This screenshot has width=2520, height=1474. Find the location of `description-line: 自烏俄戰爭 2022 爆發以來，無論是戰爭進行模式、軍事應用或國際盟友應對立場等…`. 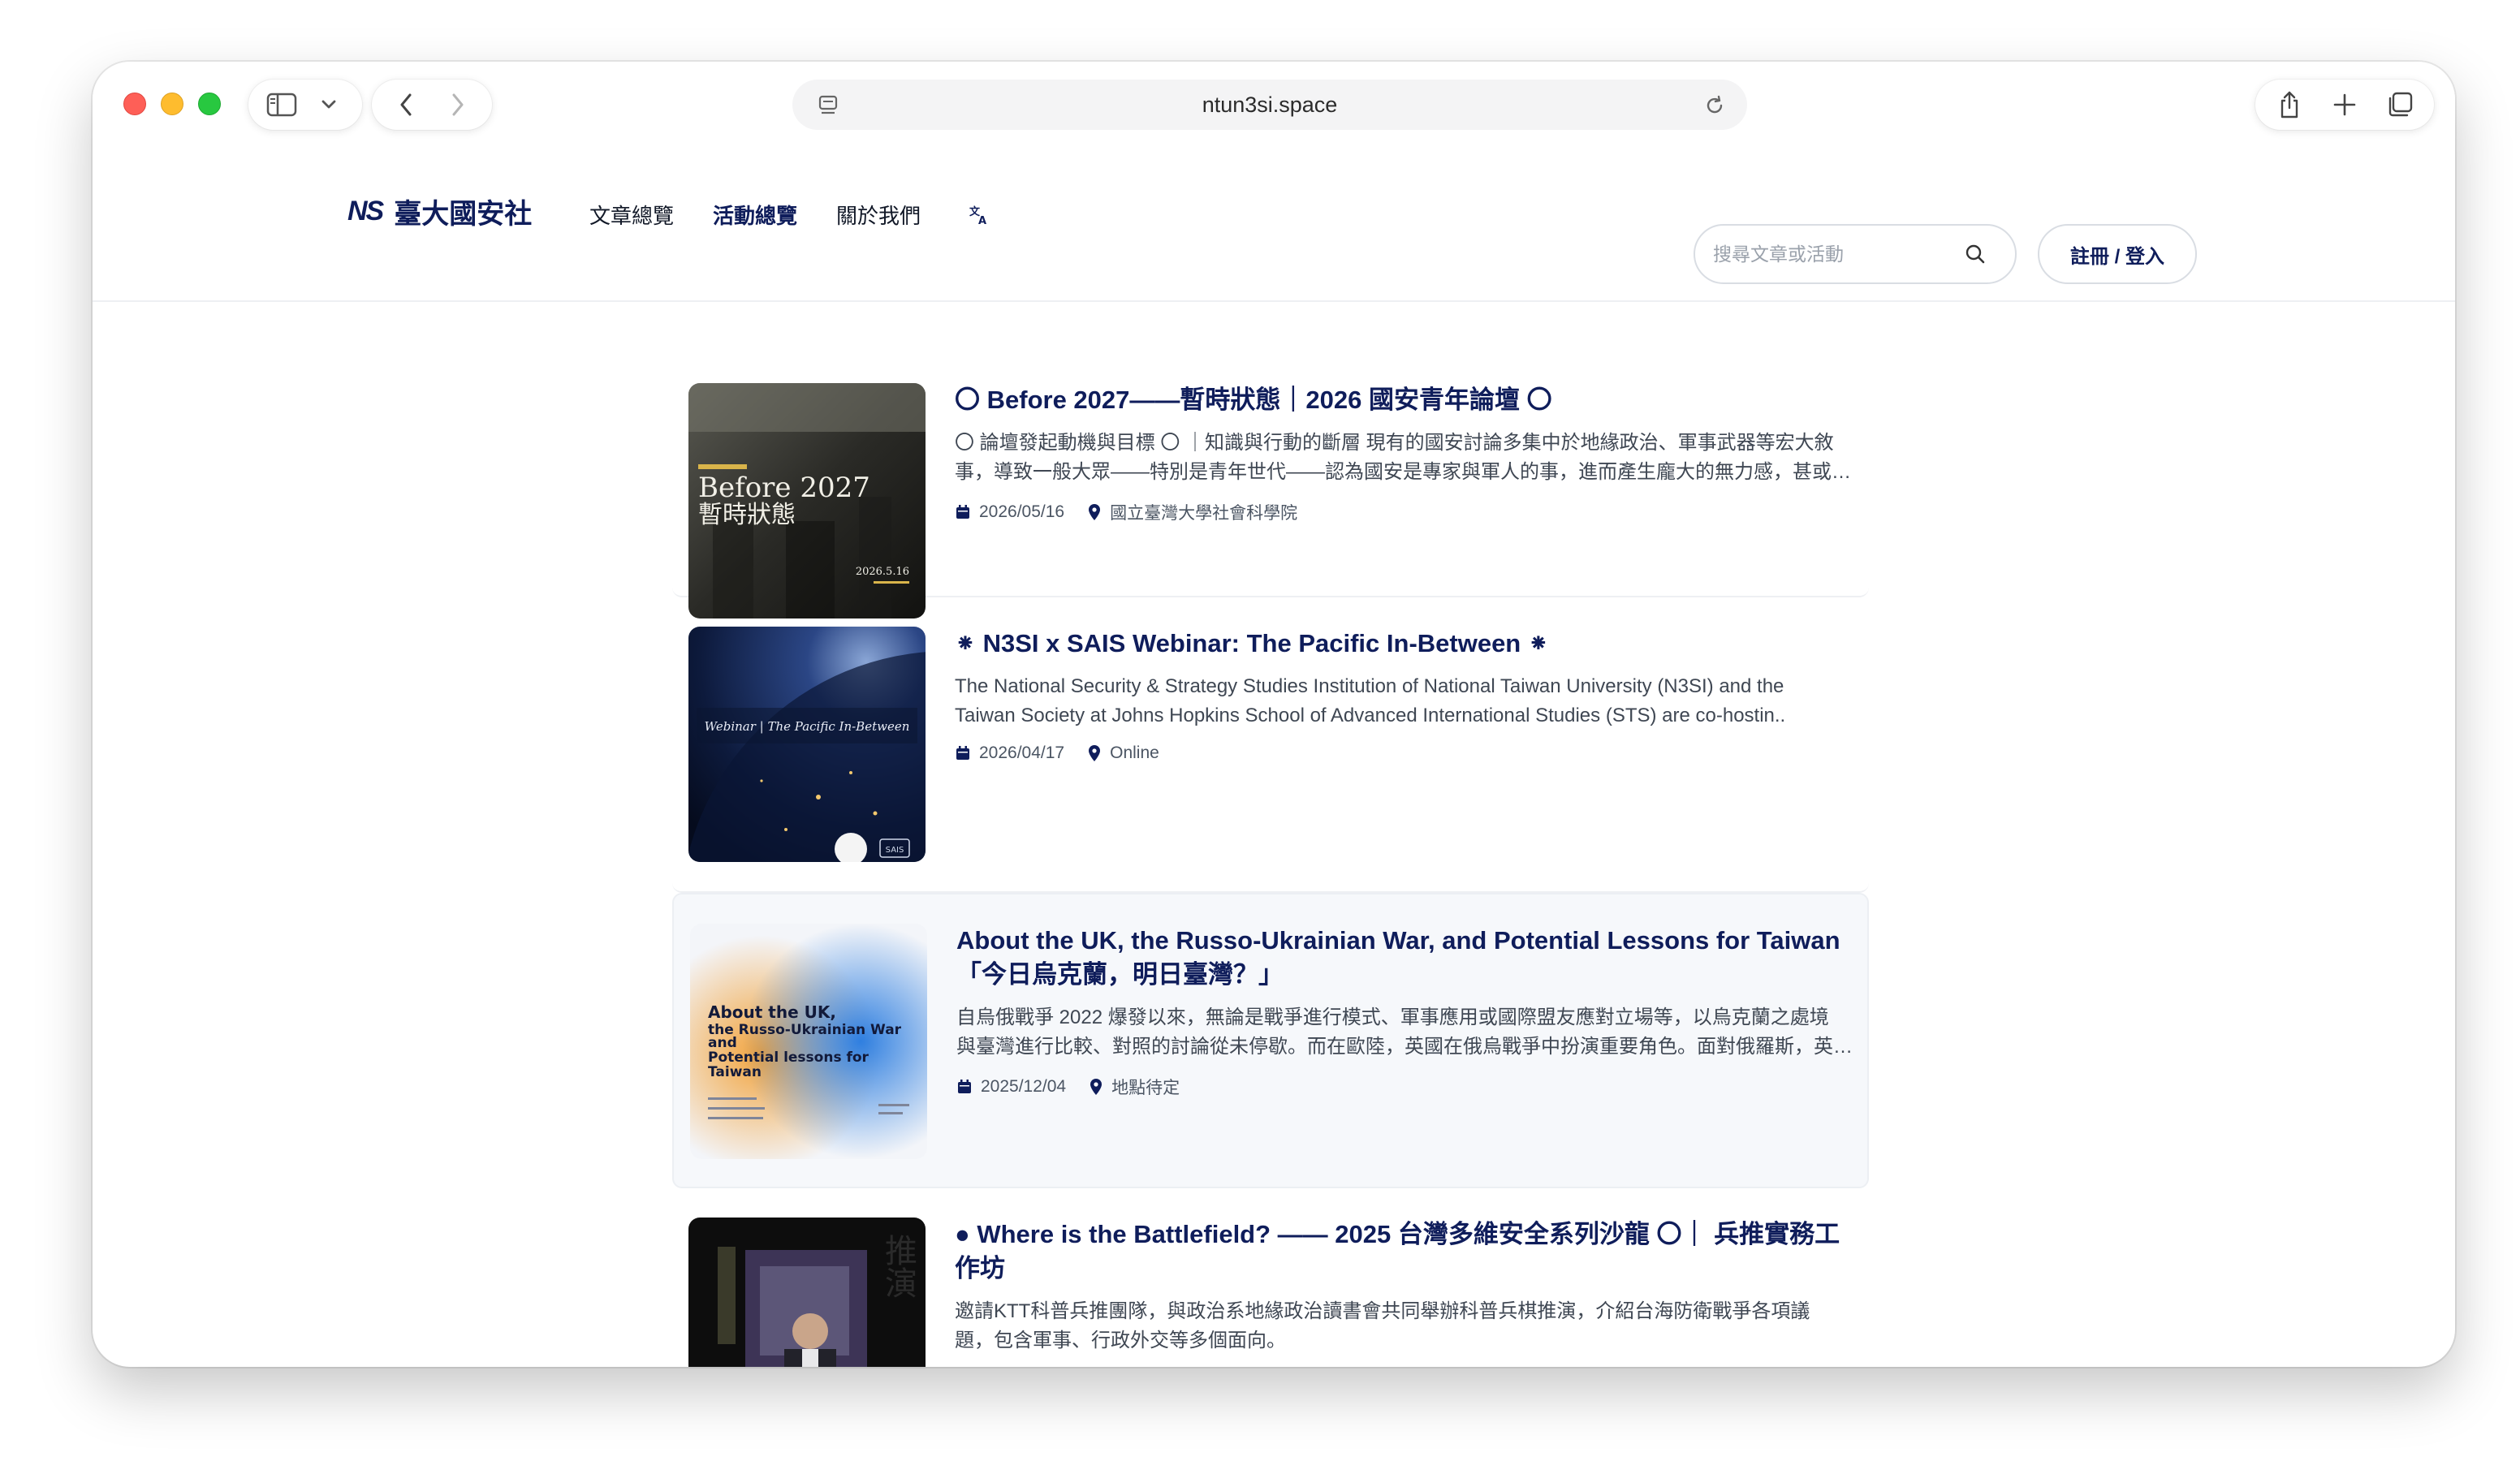

description-line: 自烏俄戰爭 2022 爆發以來，無論是戰爭進行模式、軍事應用或國際盟友應對立場等… is located at coordinates (1393, 1017).